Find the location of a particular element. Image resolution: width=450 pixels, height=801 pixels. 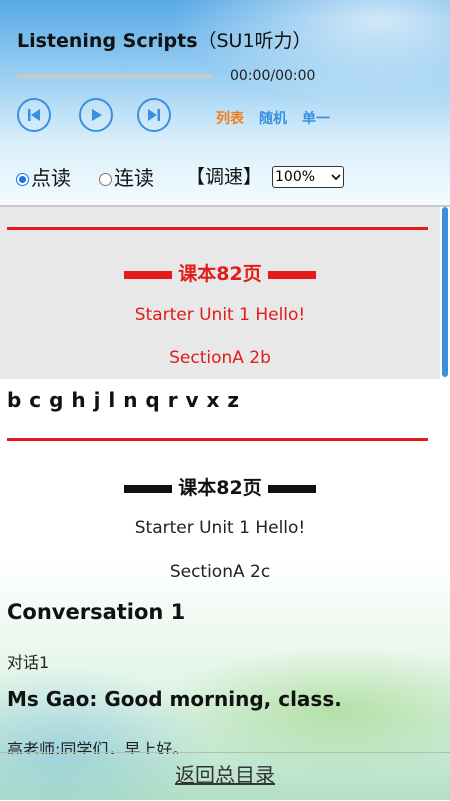

play-icon is located at coordinates (97, 115).